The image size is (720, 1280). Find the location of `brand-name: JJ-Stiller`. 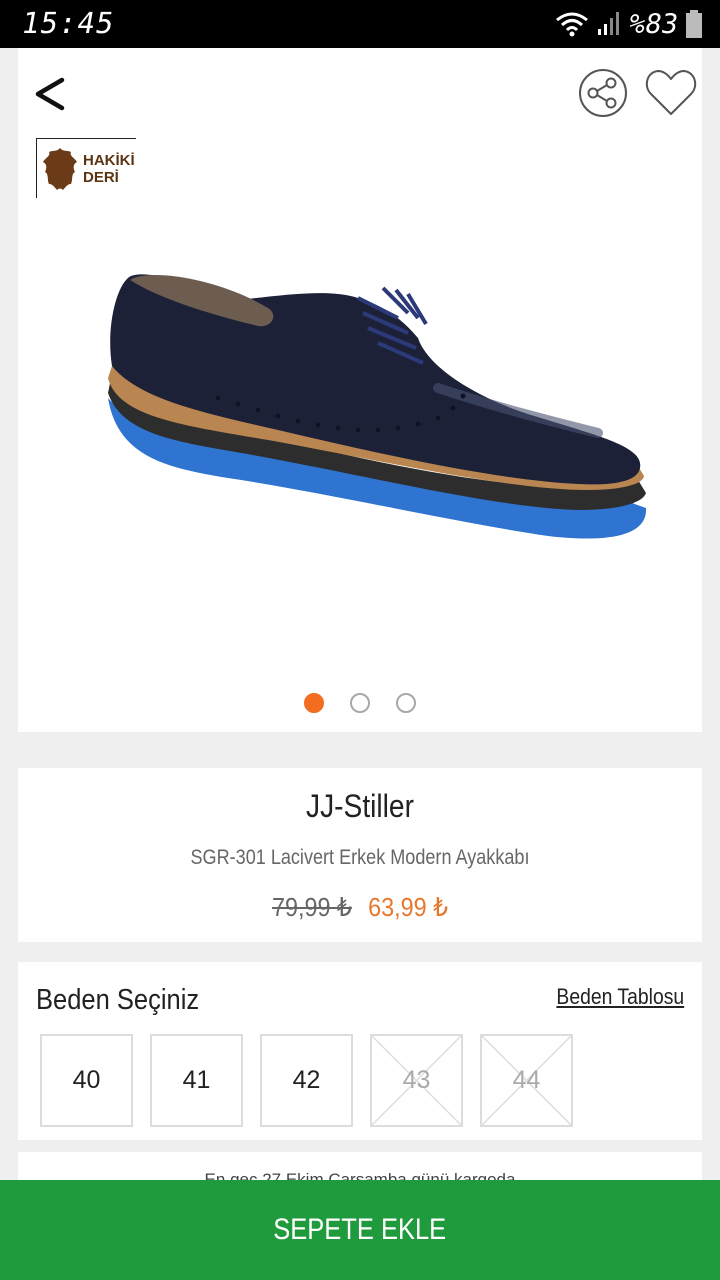

brand-name: JJ-Stiller is located at coordinates (360, 806).